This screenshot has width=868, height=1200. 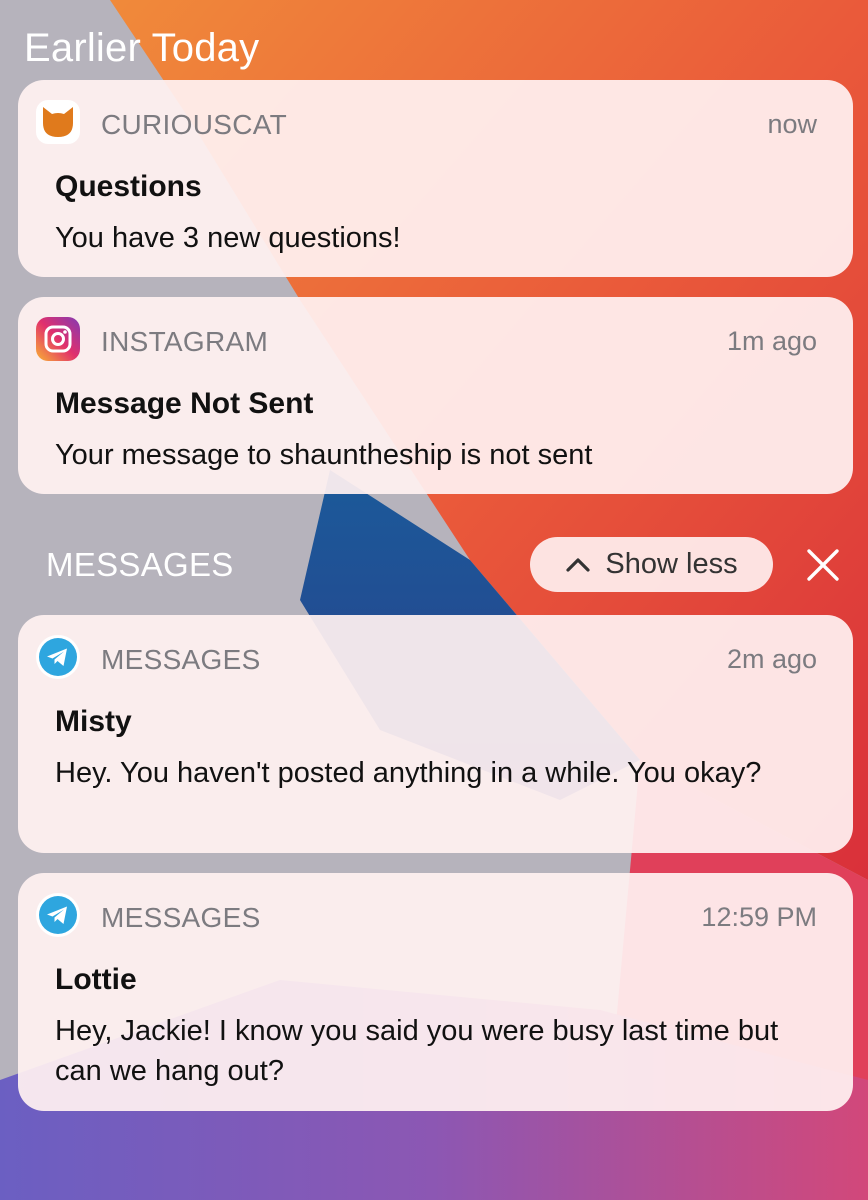 I want to click on notification-body: Your message to shauntheship is not sent, so click(x=324, y=455).